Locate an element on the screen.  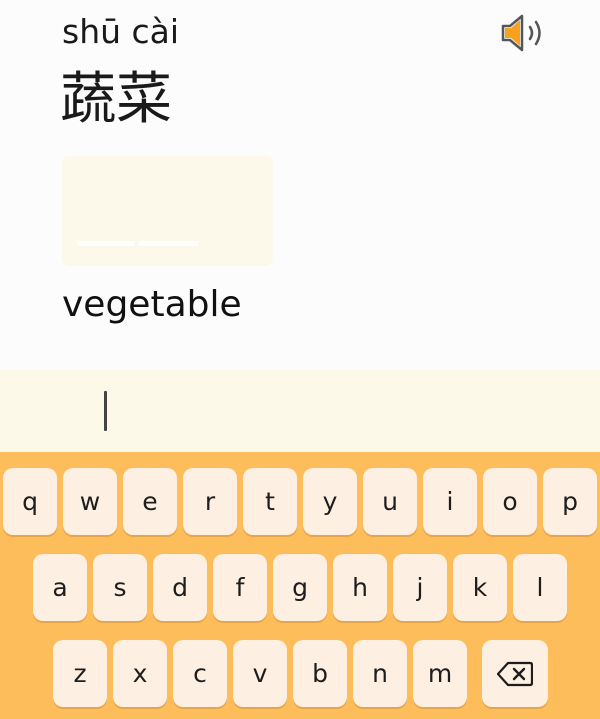
key-j: j is located at coordinates (420, 587).